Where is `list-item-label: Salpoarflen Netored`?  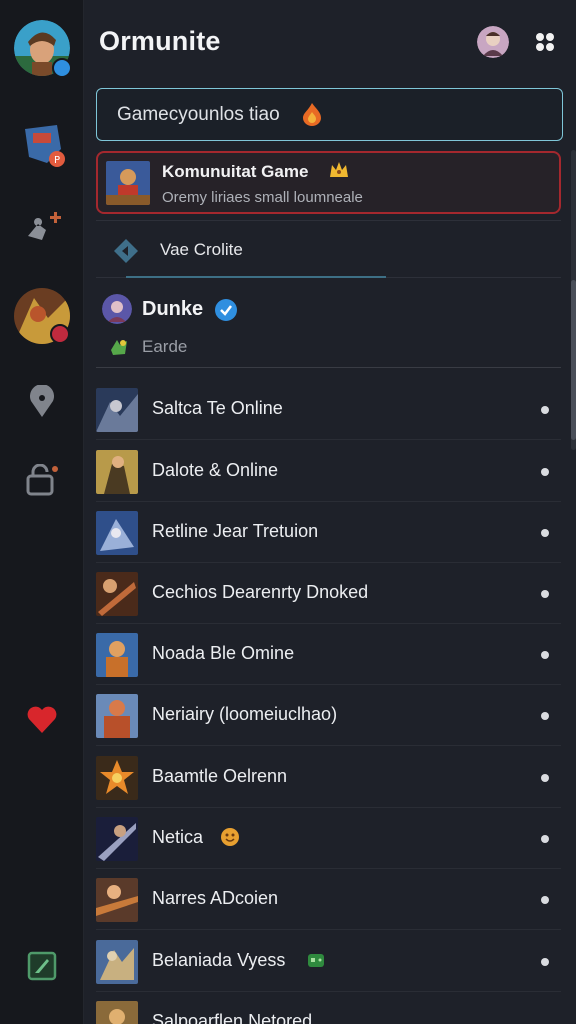 list-item-label: Salpoarflen Netored is located at coordinates (232, 1017).